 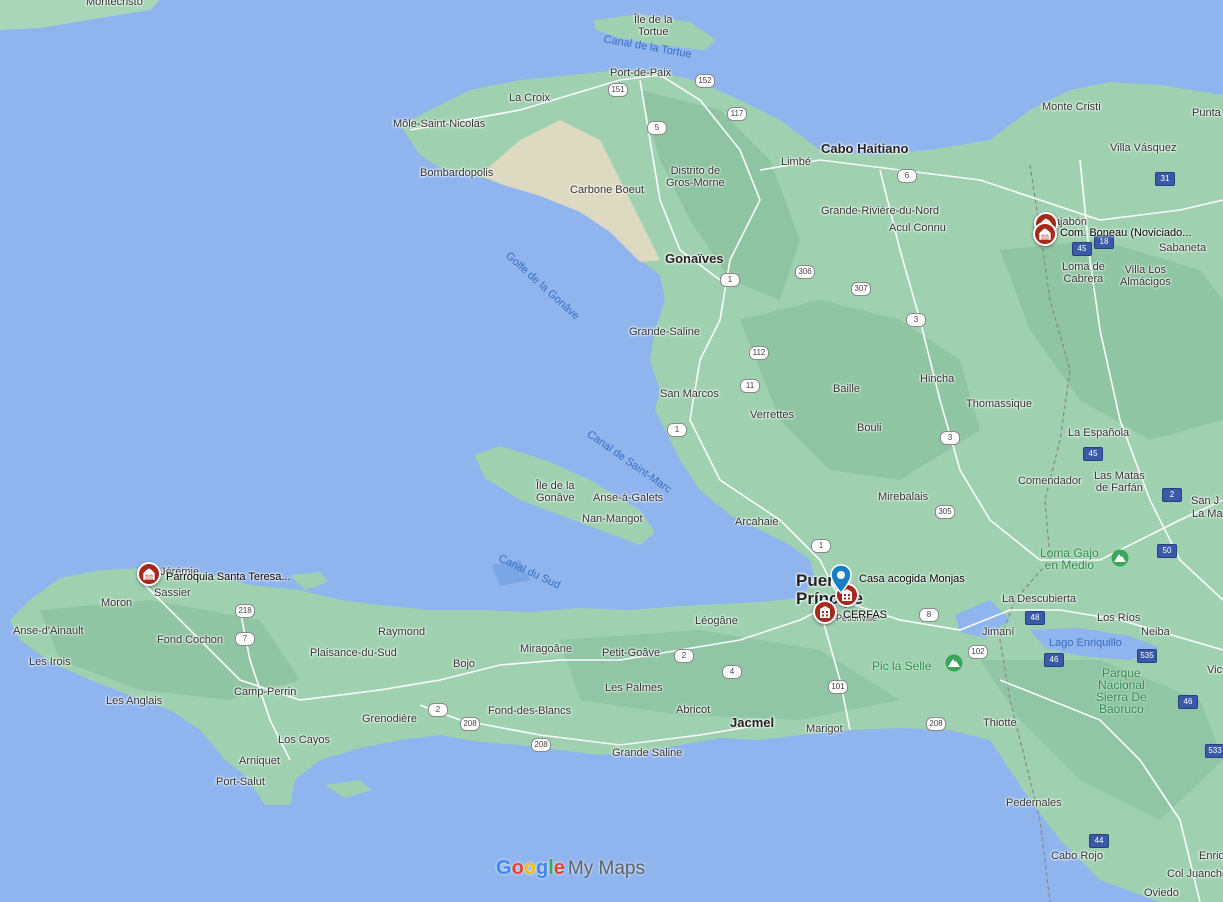 I want to click on place-label-mole-saint-nicolas: Môle-Saint-Nicolas, so click(x=439, y=124).